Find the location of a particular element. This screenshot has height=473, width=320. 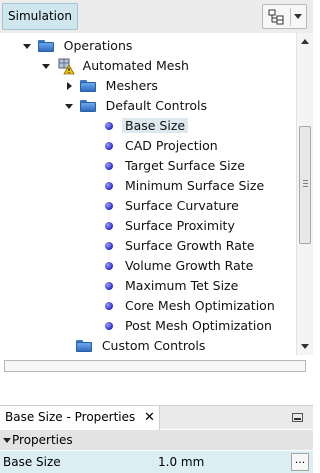

properties-tab: Base Size - Properties ✕ is located at coordinates (80, 418).